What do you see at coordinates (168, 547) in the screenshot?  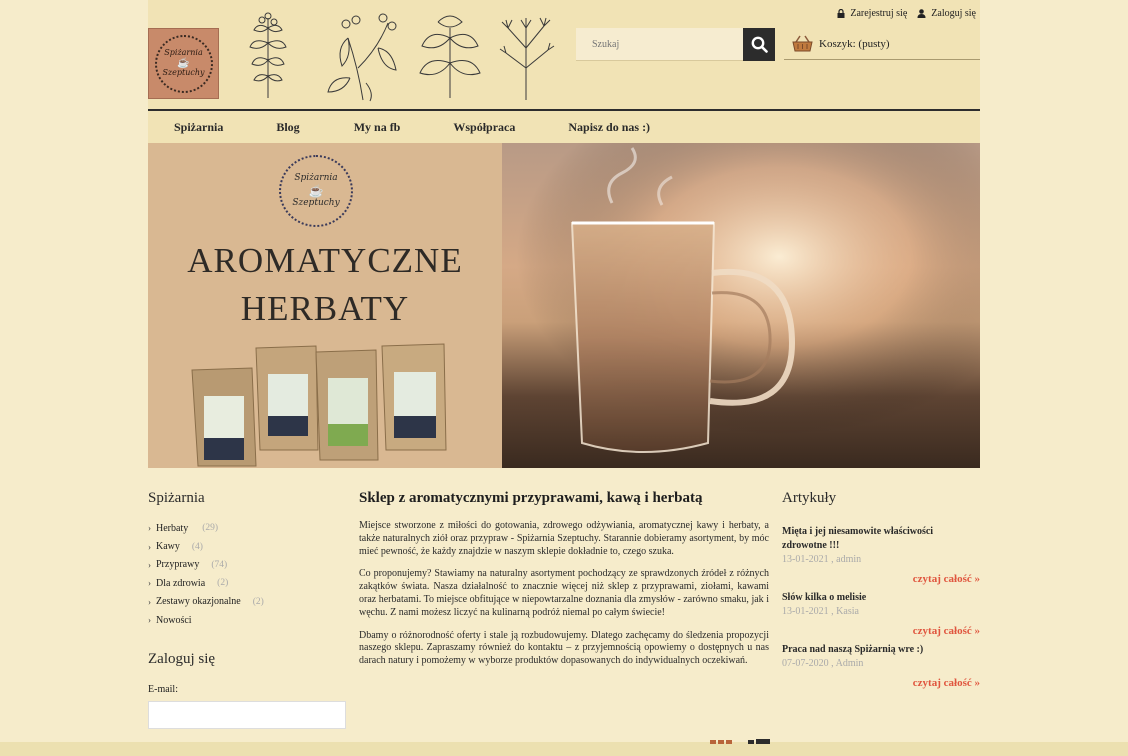 I see `category-label: Kawy` at bounding box center [168, 547].